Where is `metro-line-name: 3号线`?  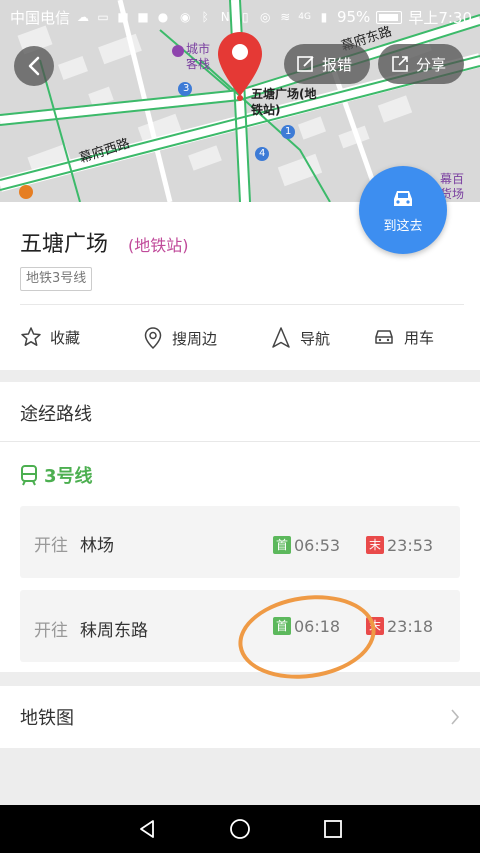 metro-line-name: 3号线 is located at coordinates (56, 475).